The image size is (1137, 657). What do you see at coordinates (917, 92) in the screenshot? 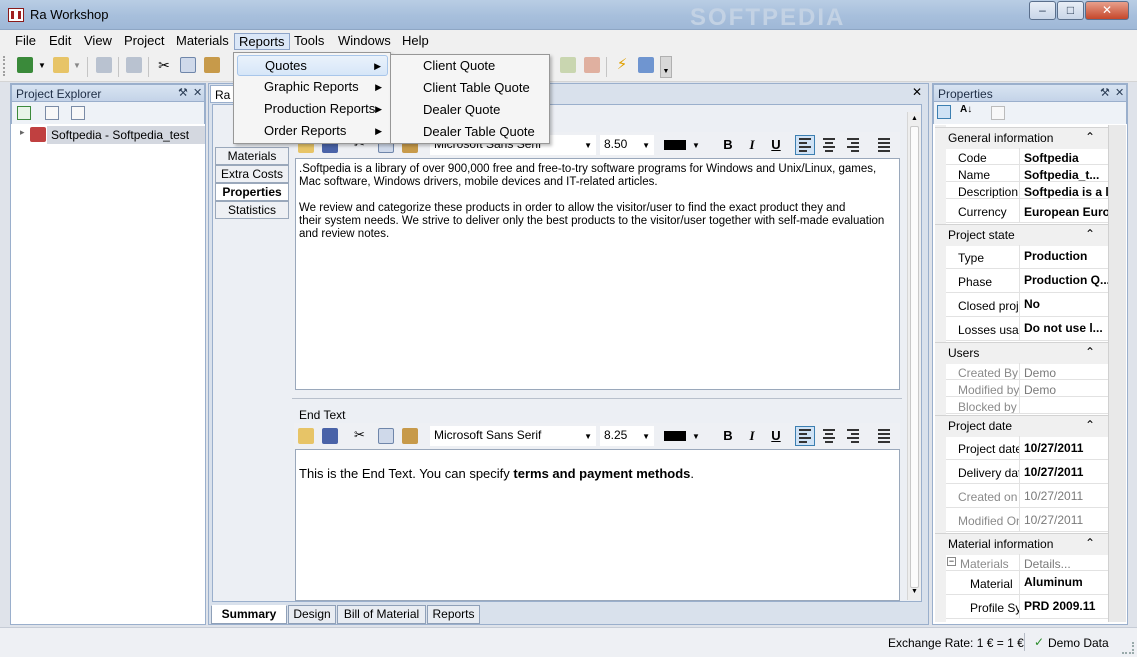
I see `close-document-icon: ✕` at bounding box center [917, 92].